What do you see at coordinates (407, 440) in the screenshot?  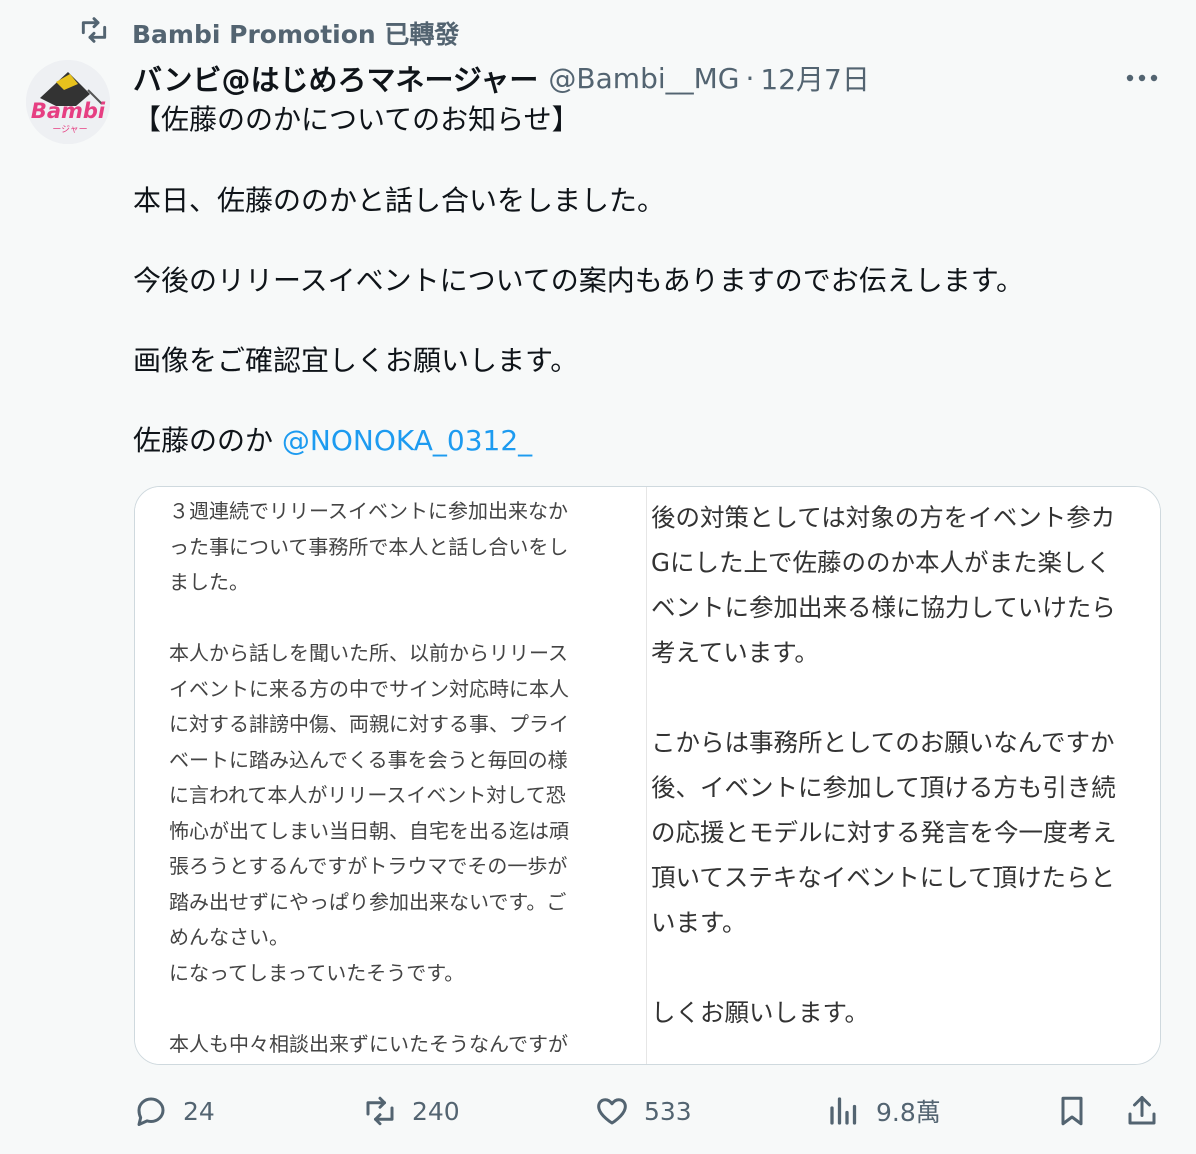 I see `mention-link: @NONOKA_0312_` at bounding box center [407, 440].